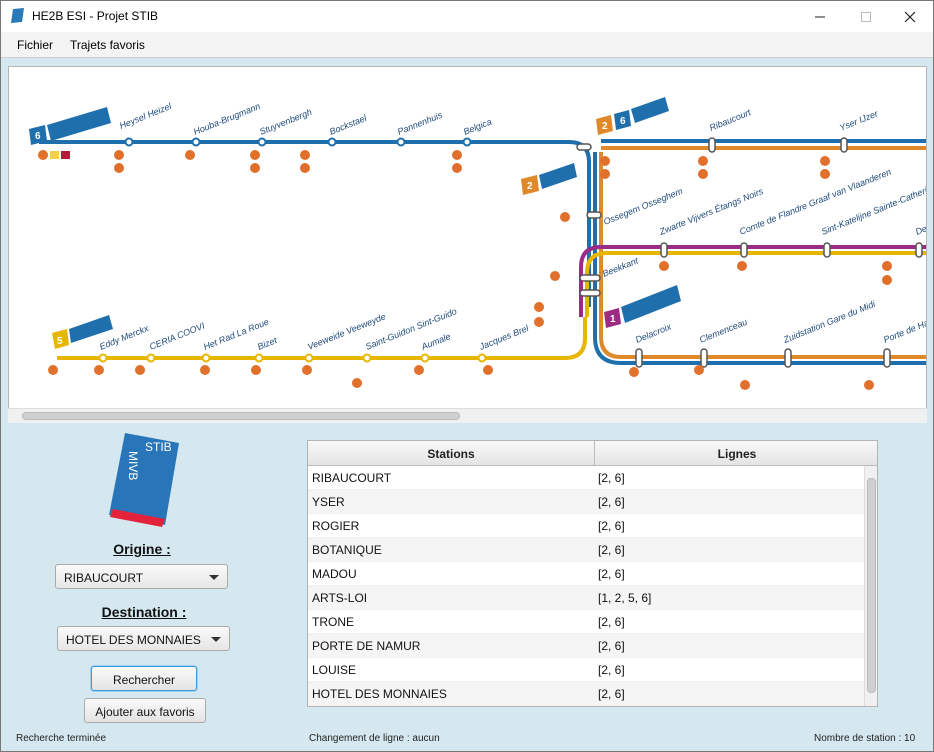  I want to click on station-delacroix: Delacroix, so click(653, 333).